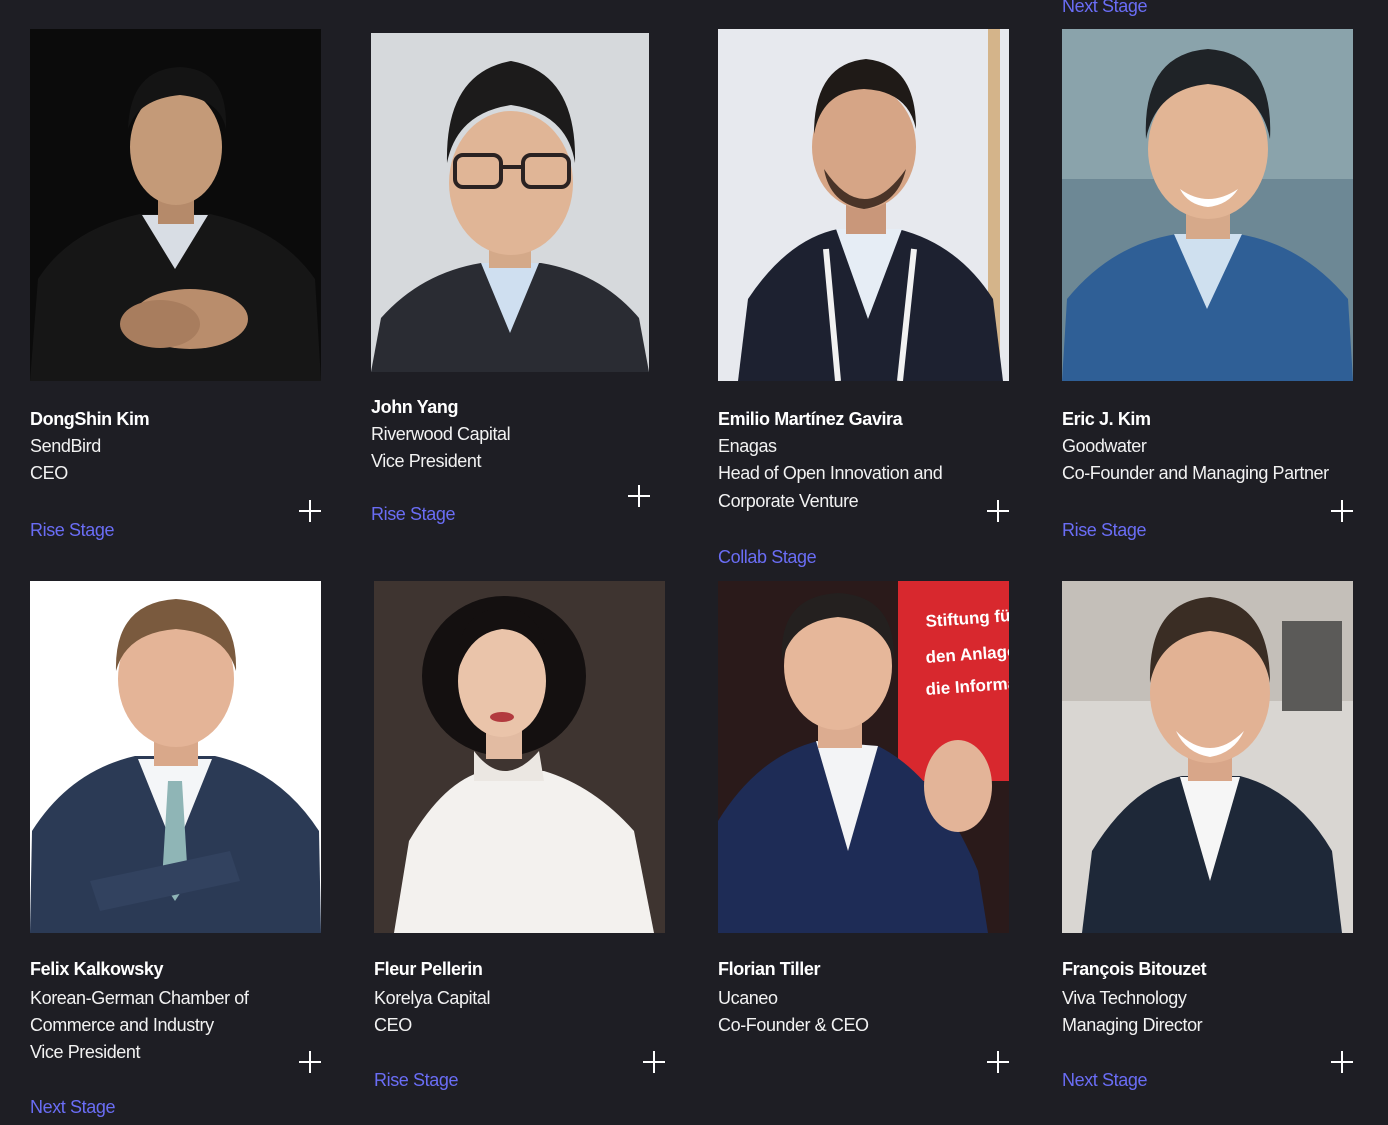 The width and height of the screenshot is (1388, 1125). I want to click on speaker-company: Ucaneo, so click(748, 998).